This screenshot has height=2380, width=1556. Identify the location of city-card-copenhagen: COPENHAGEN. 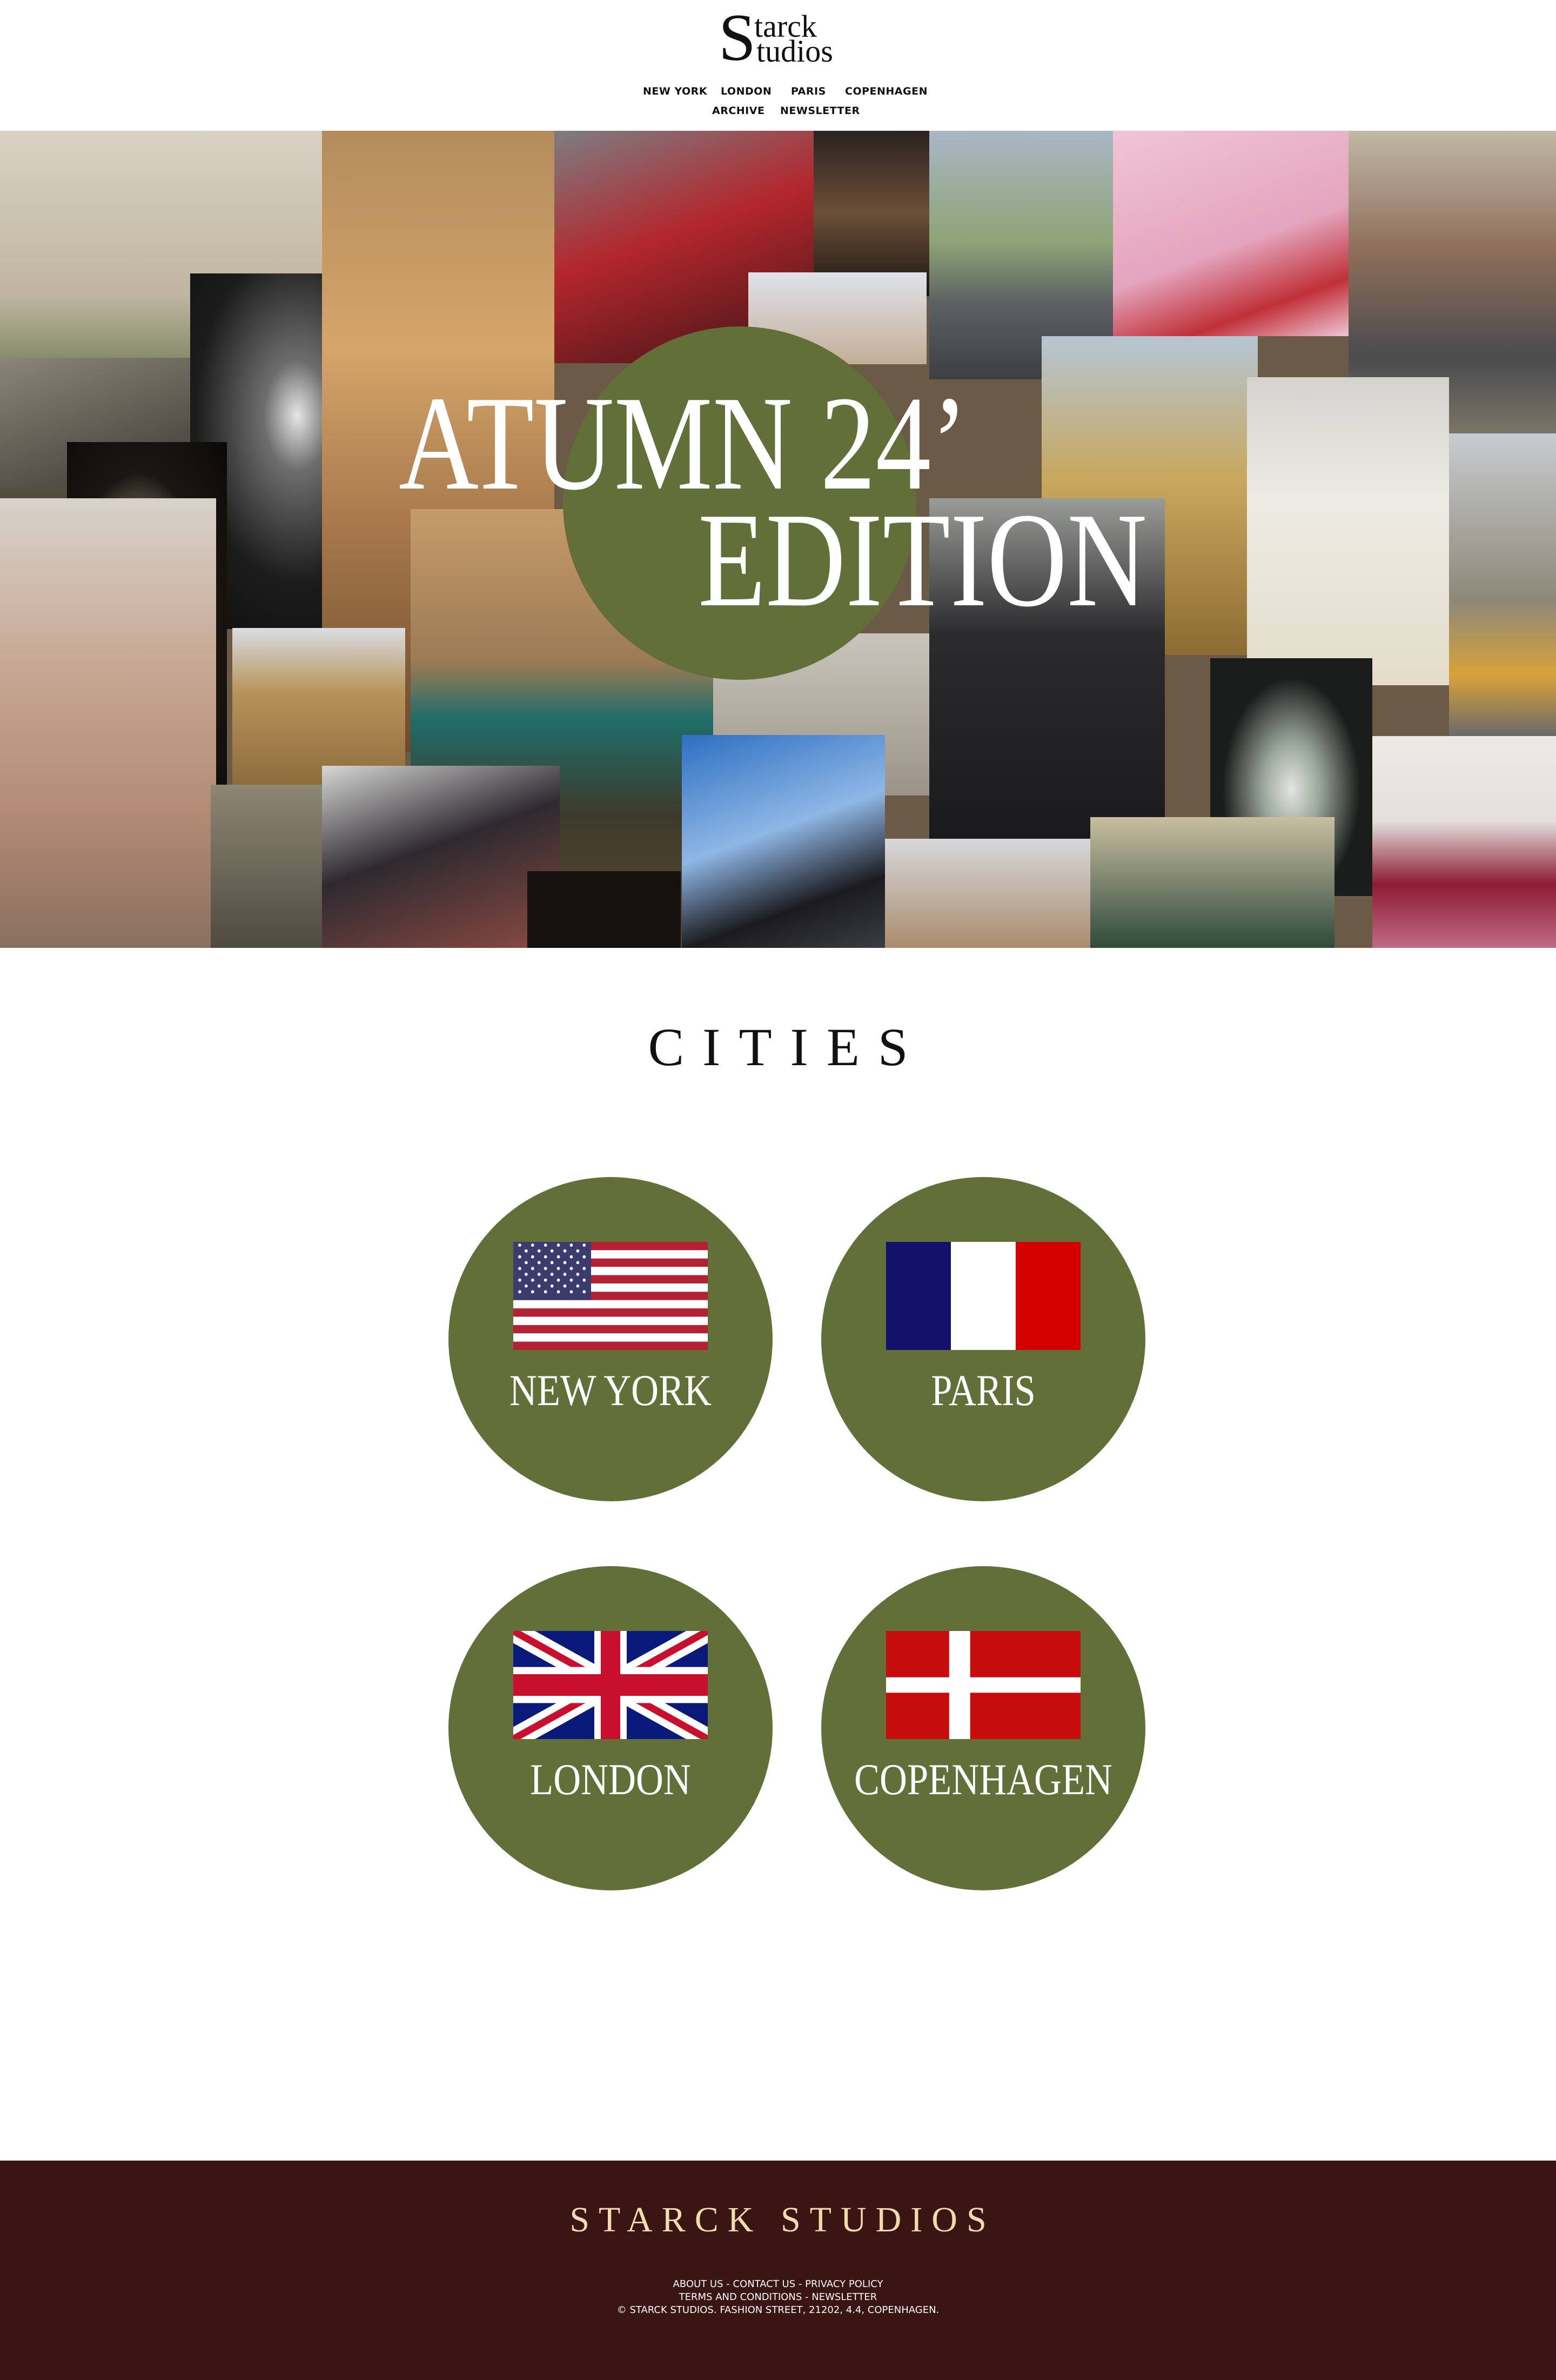
(983, 1728).